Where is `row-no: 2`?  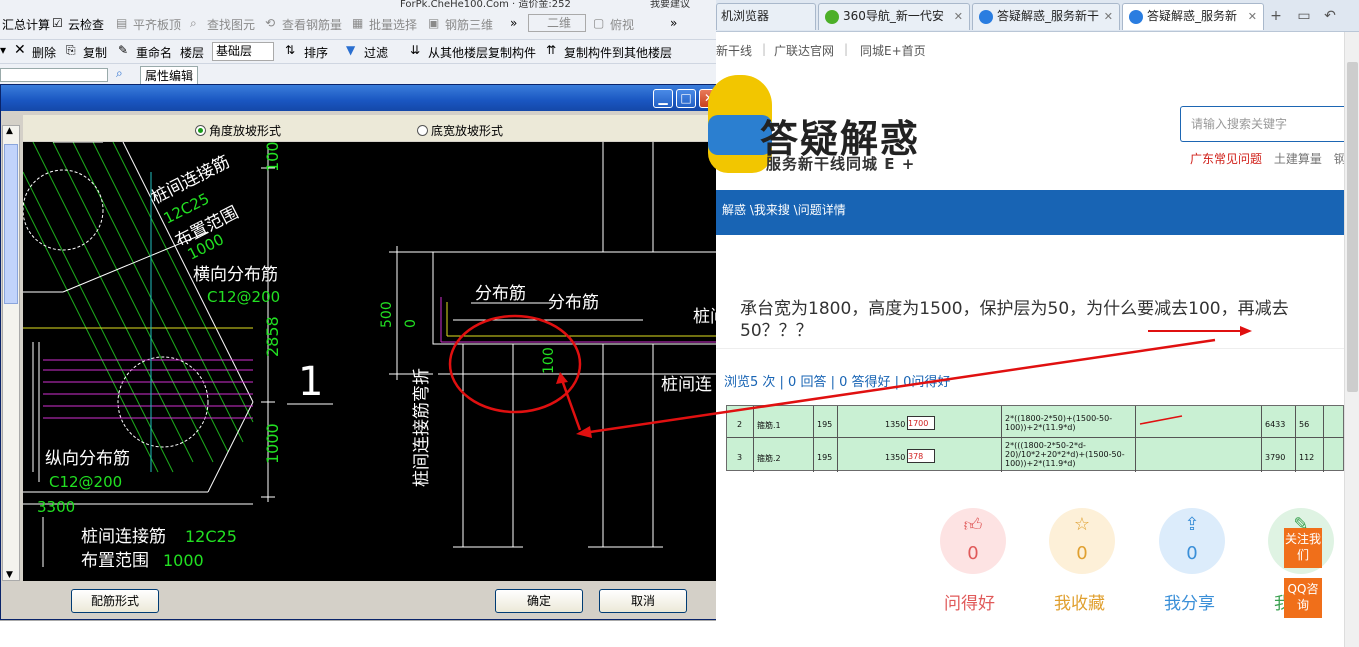
row-no: 2 is located at coordinates (740, 424).